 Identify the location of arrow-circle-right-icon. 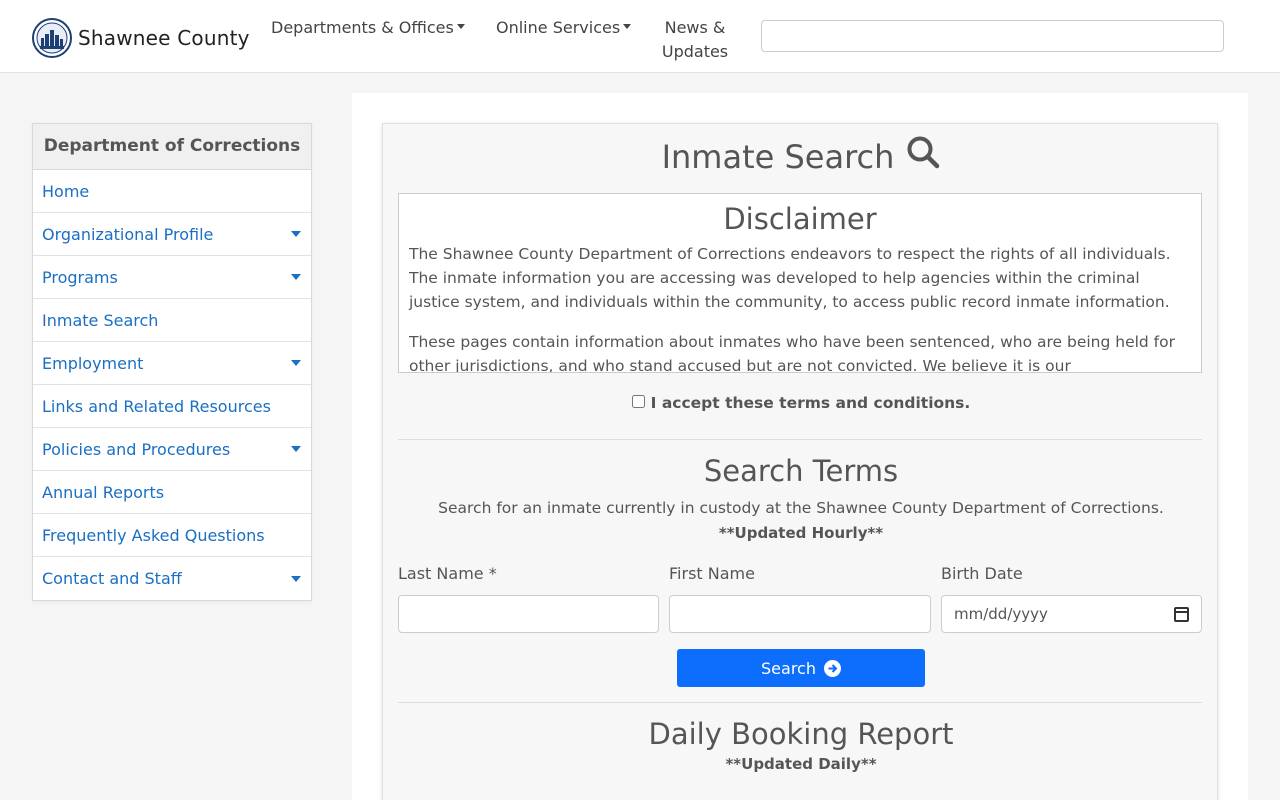
(832, 668).